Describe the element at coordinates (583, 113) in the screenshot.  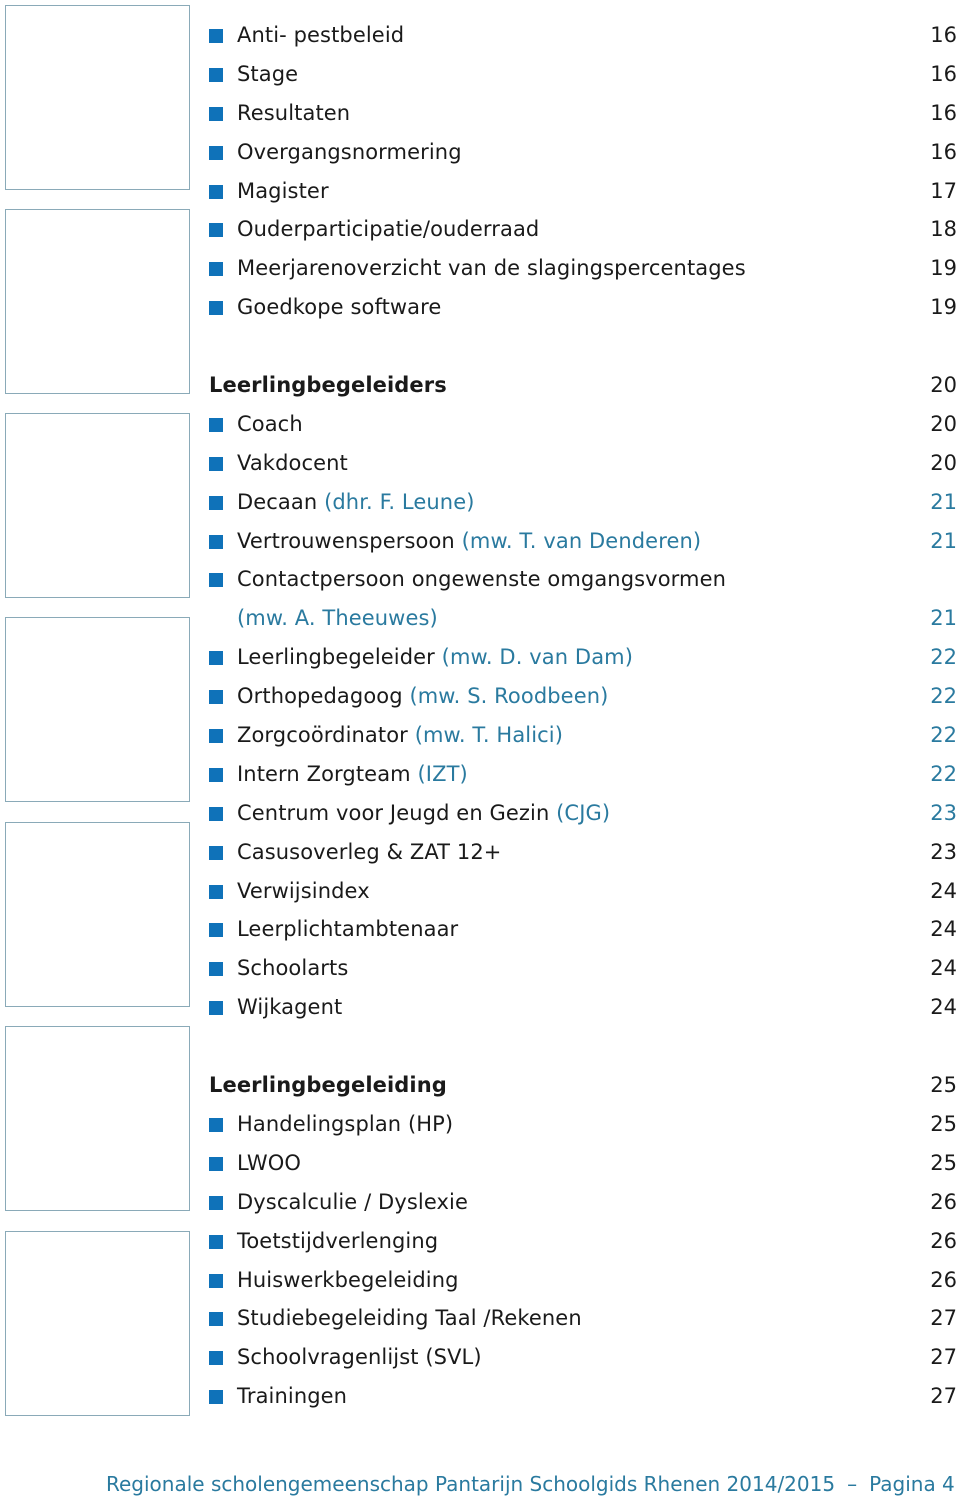
I see `toc-entry: Resultaten 16` at that location.